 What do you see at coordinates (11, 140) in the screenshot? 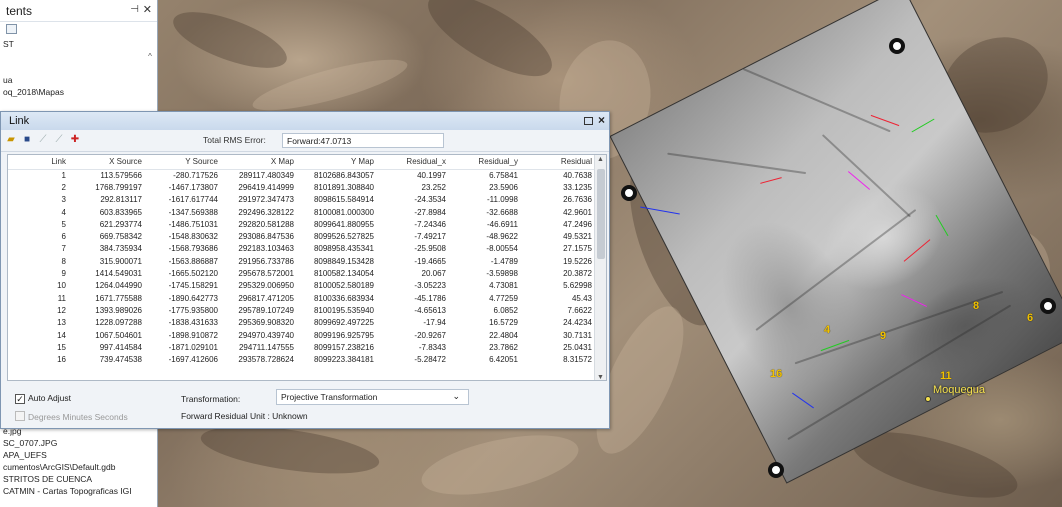
I see `open-folder-icon: ▰` at bounding box center [11, 140].